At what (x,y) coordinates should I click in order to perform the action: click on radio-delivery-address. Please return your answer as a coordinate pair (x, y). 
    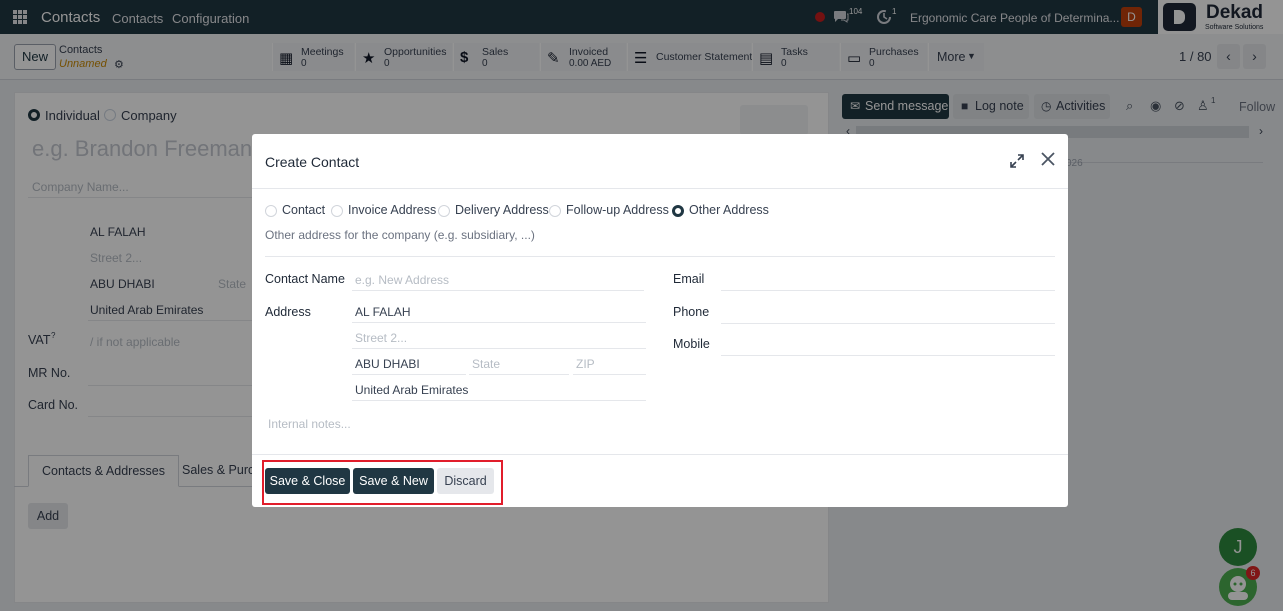
    Looking at the image, I should click on (444, 211).